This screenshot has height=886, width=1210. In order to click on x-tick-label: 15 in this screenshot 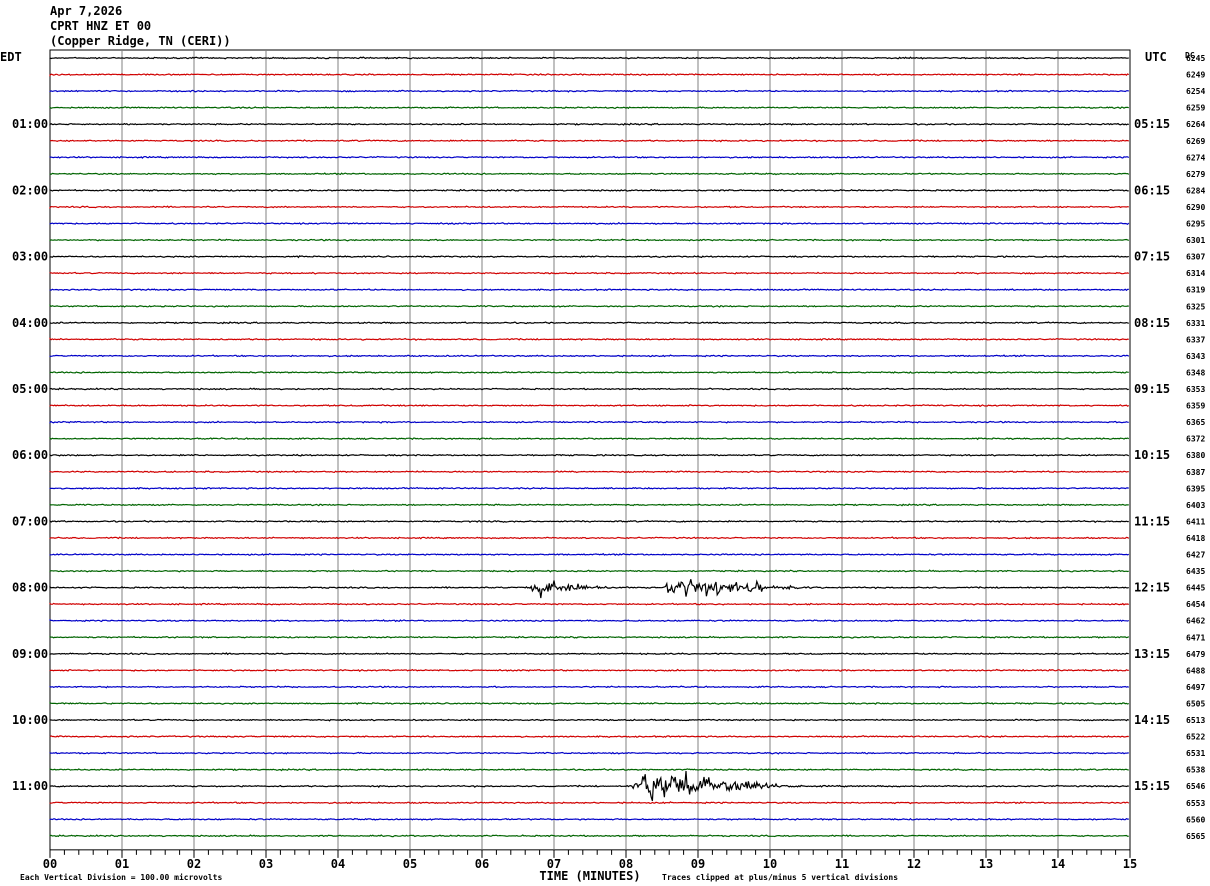, I will do `click(1130, 864)`.